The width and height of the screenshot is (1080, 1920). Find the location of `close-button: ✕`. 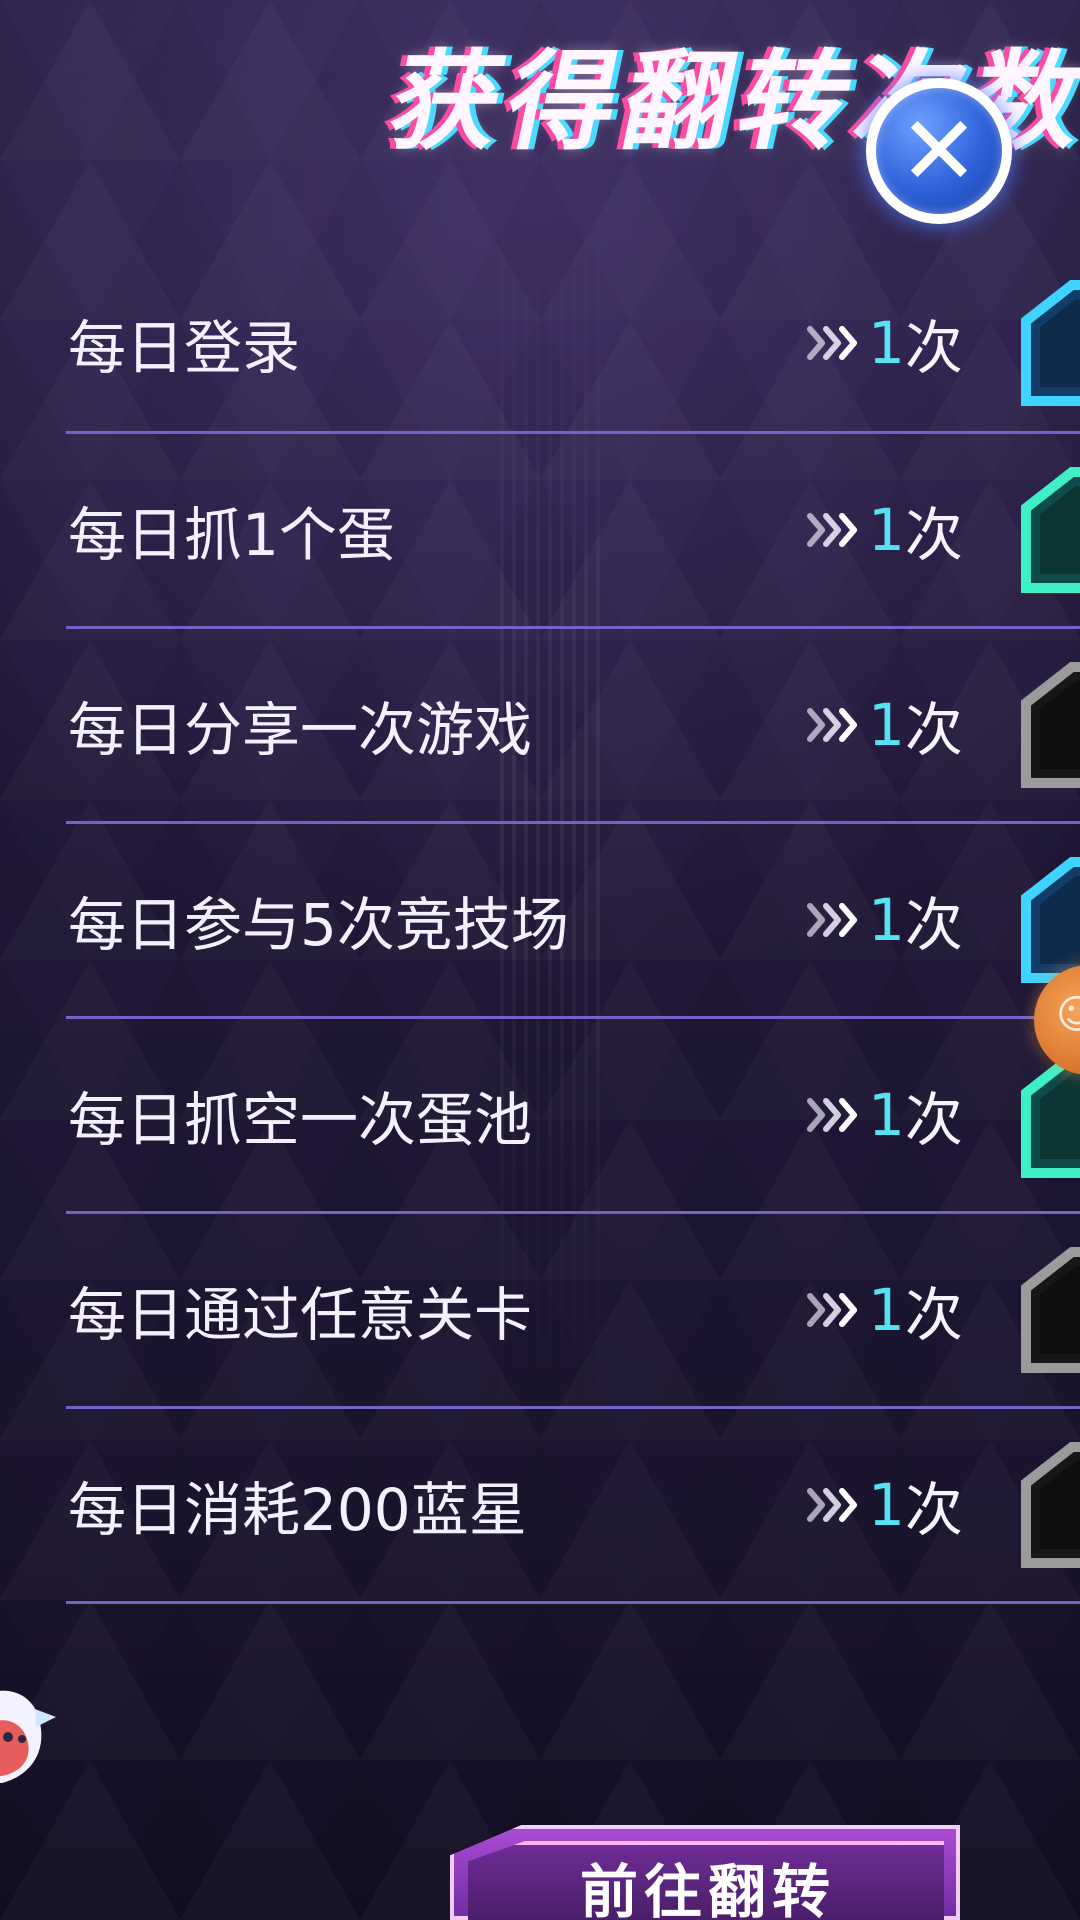

close-button: ✕ is located at coordinates (939, 151).